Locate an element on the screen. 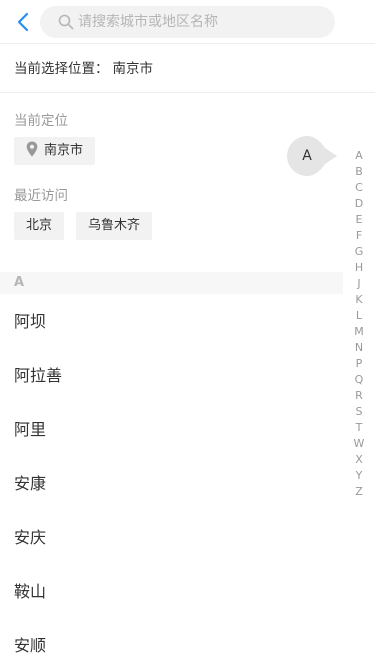 The image size is (375, 667). recent-city-chip: 北京 is located at coordinates (39, 226).